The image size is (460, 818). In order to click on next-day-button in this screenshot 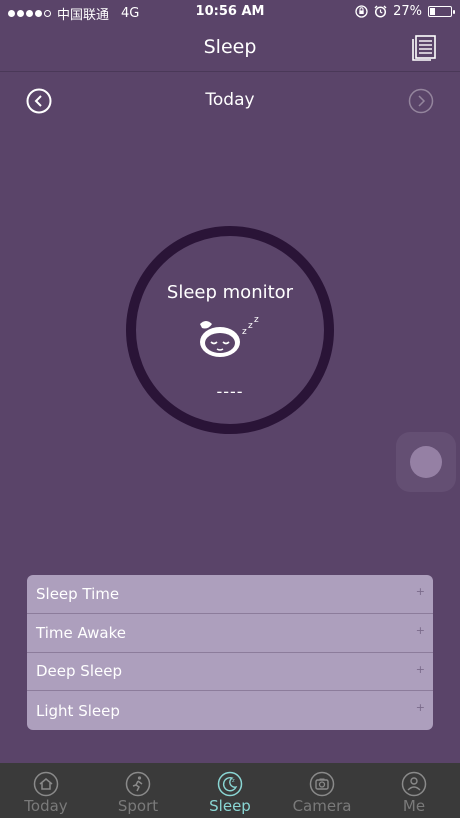, I will do `click(421, 101)`.